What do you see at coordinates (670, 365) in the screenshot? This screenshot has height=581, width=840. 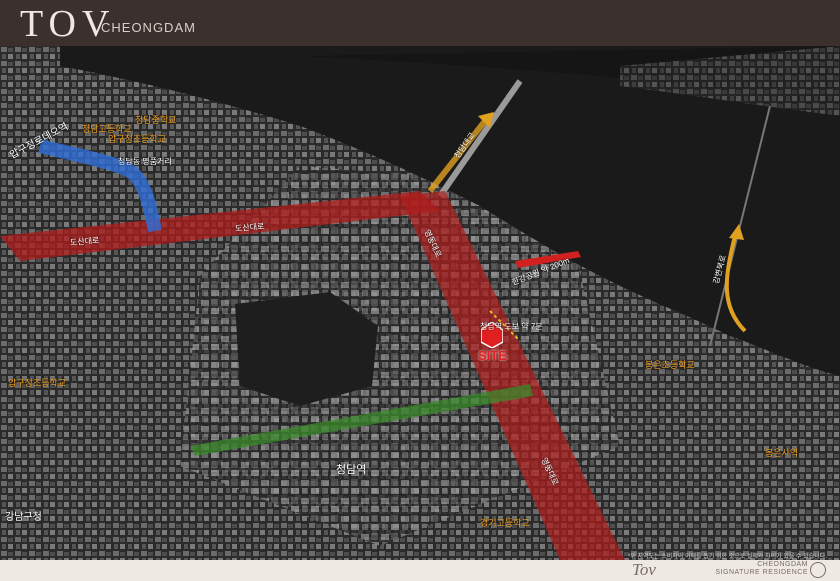 I see `poi-school4: 봉은초등학교` at bounding box center [670, 365].